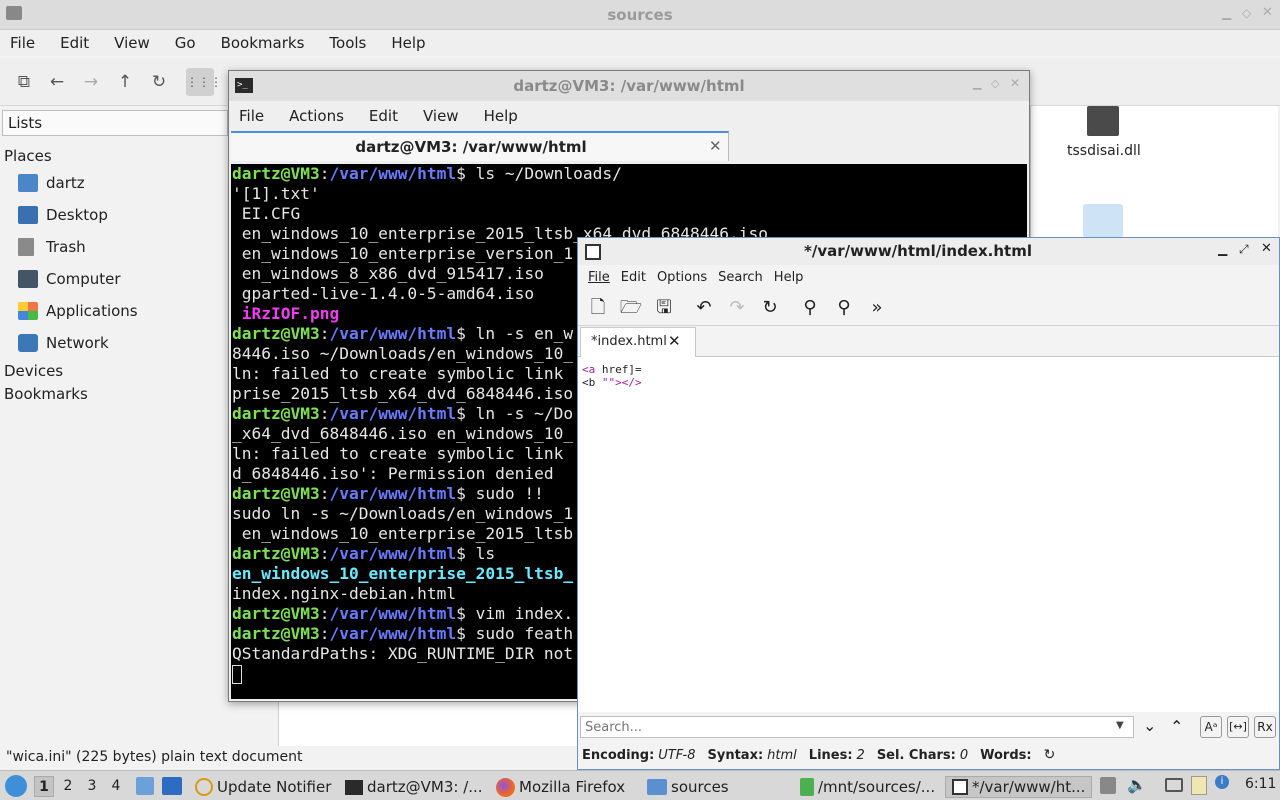 Image resolution: width=1280 pixels, height=800 pixels. What do you see at coordinates (51, 183) in the screenshot?
I see `sidebar-item-dartz: dartz` at bounding box center [51, 183].